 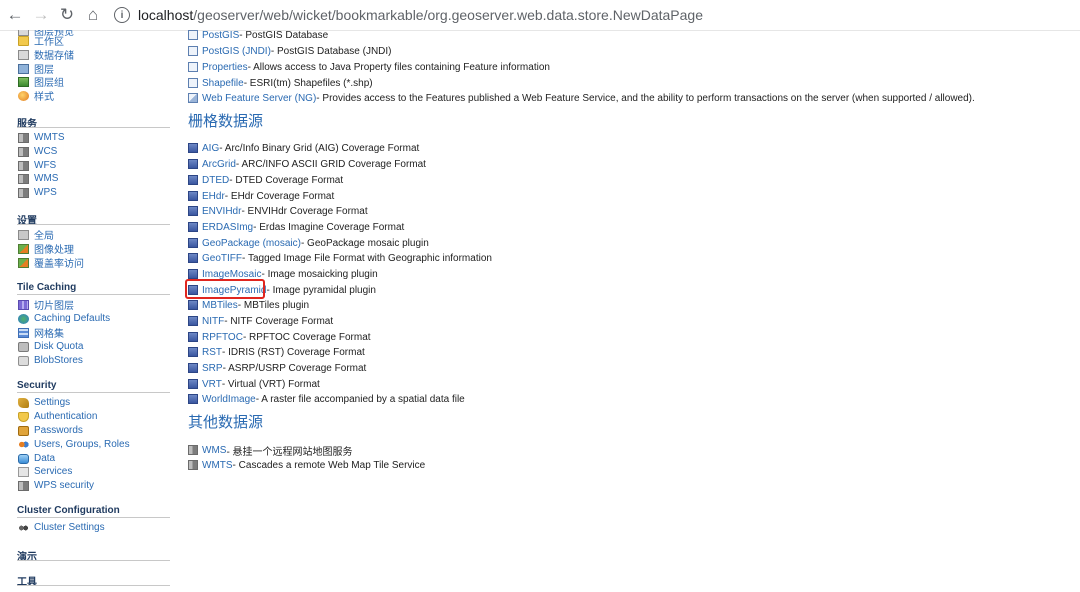 What do you see at coordinates (44, 402) in the screenshot?
I see `sidebar-item-security-settings: Settings` at bounding box center [44, 402].